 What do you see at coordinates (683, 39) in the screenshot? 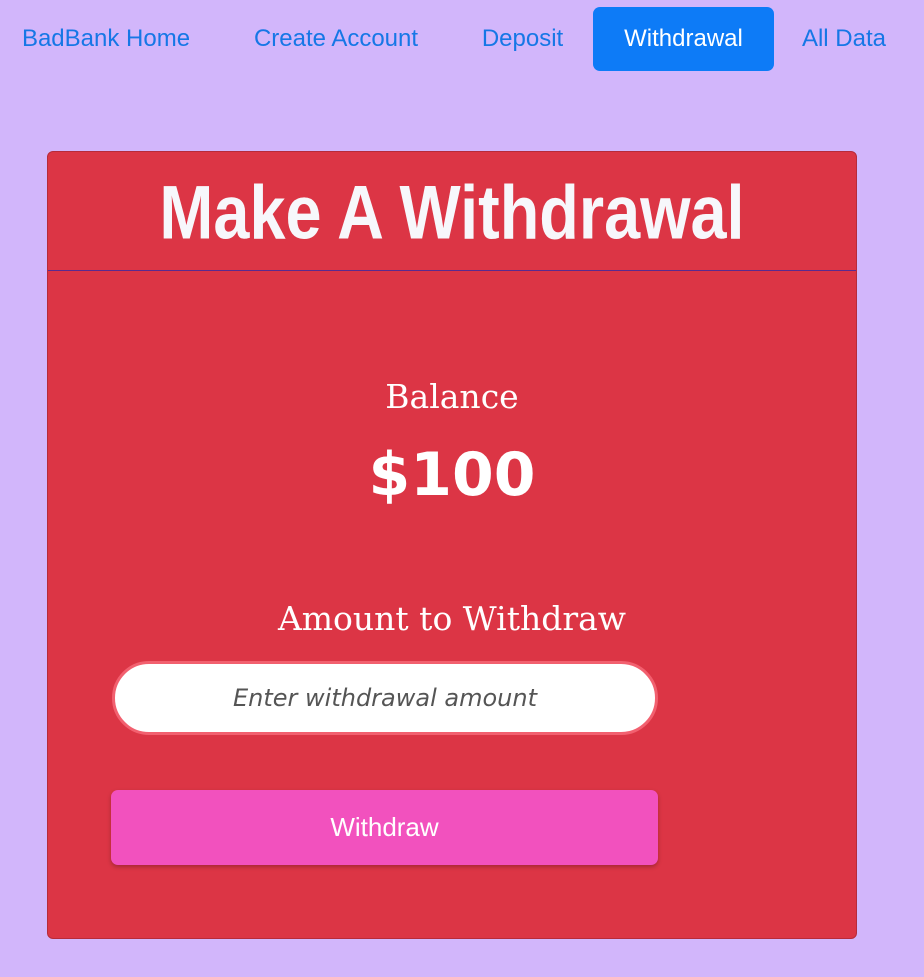
I see `nav-link-withdrawal: Withdrawal` at bounding box center [683, 39].